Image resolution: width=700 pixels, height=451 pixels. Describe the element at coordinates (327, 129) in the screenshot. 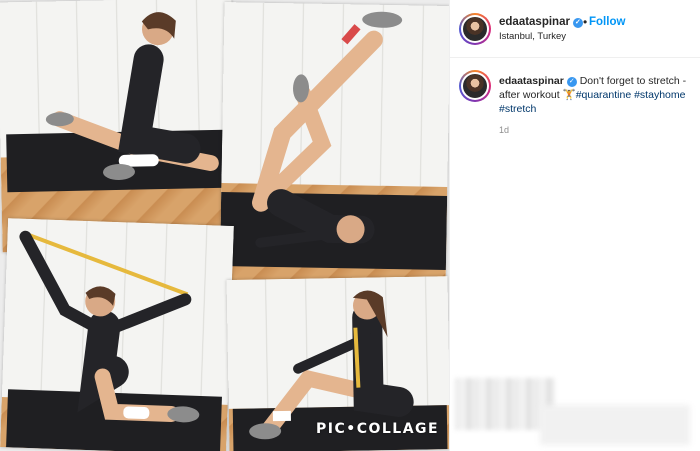

I see `figure-leg-raise` at that location.